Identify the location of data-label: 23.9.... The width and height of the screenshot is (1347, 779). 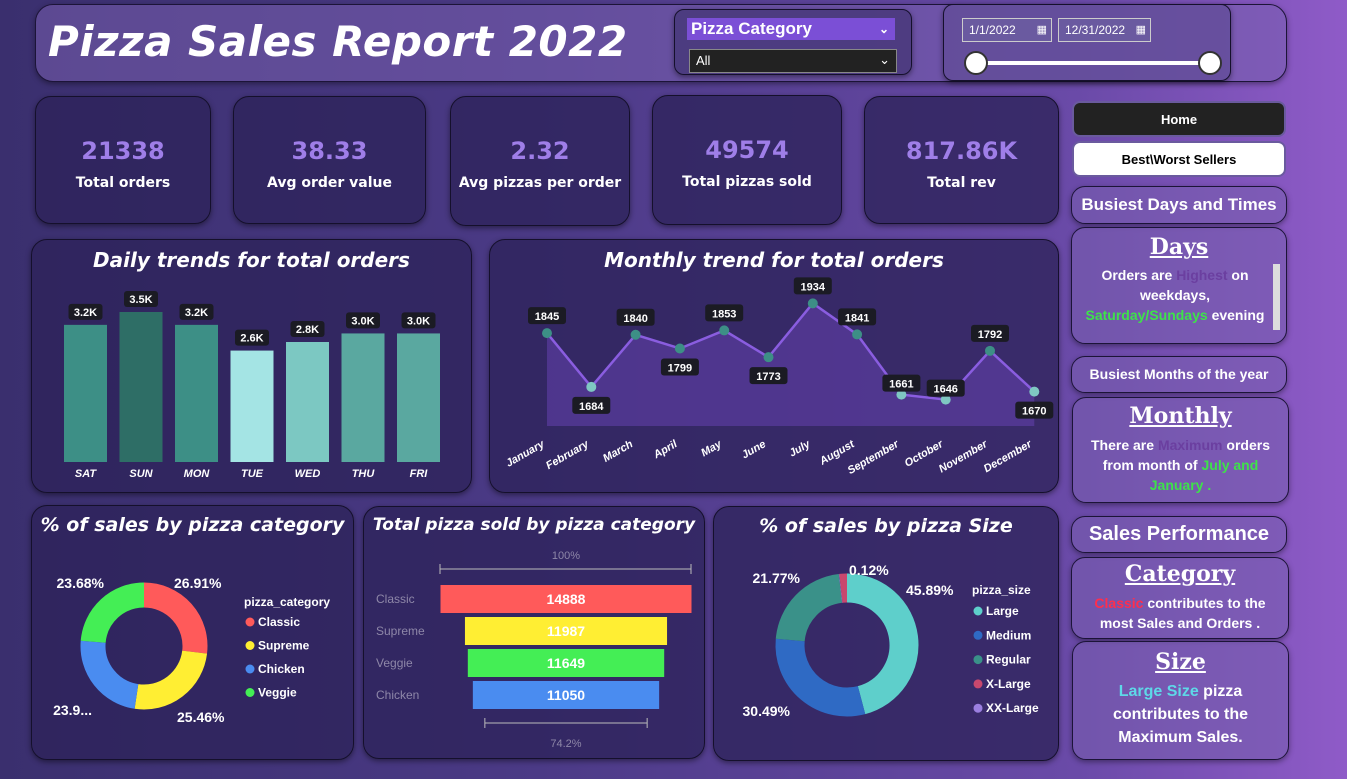
(72, 710).